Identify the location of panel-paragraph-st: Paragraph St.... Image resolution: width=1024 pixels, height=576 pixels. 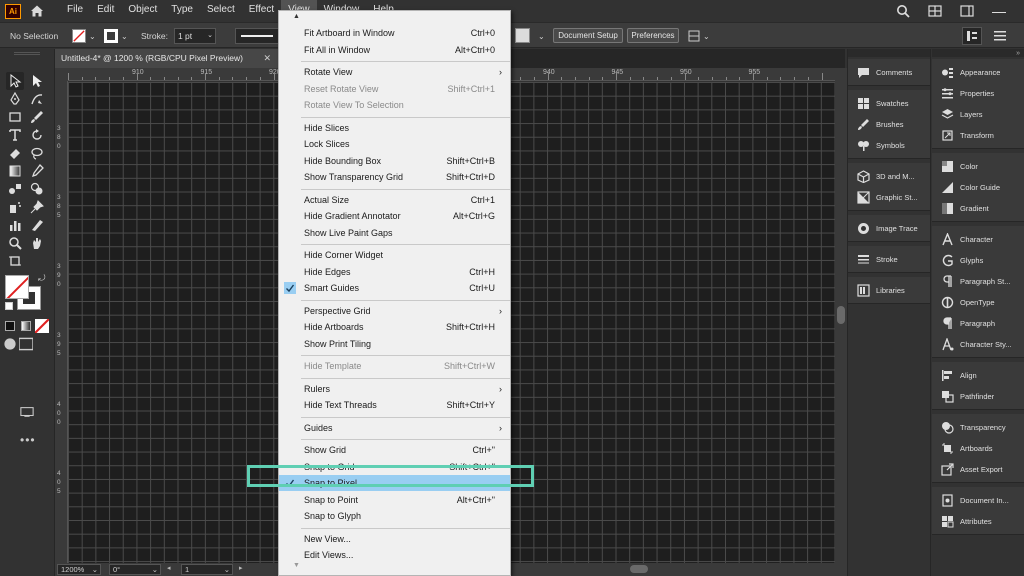
(978, 281).